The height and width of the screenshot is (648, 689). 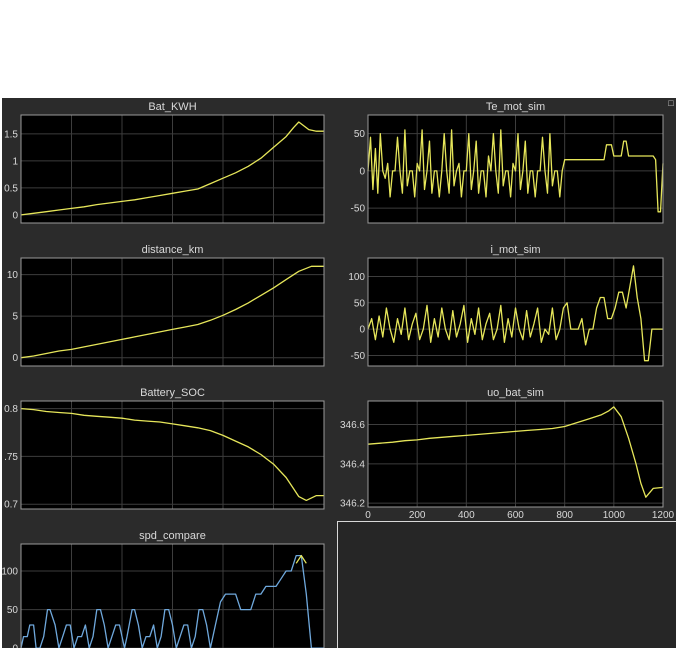 I want to click on uo_bat_sim-xtick-label: 0, so click(x=368, y=515).